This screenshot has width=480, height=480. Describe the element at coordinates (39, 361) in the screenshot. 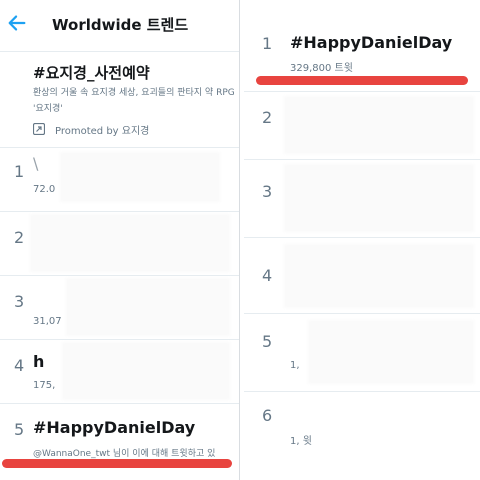

I see `trend-name: h` at that location.